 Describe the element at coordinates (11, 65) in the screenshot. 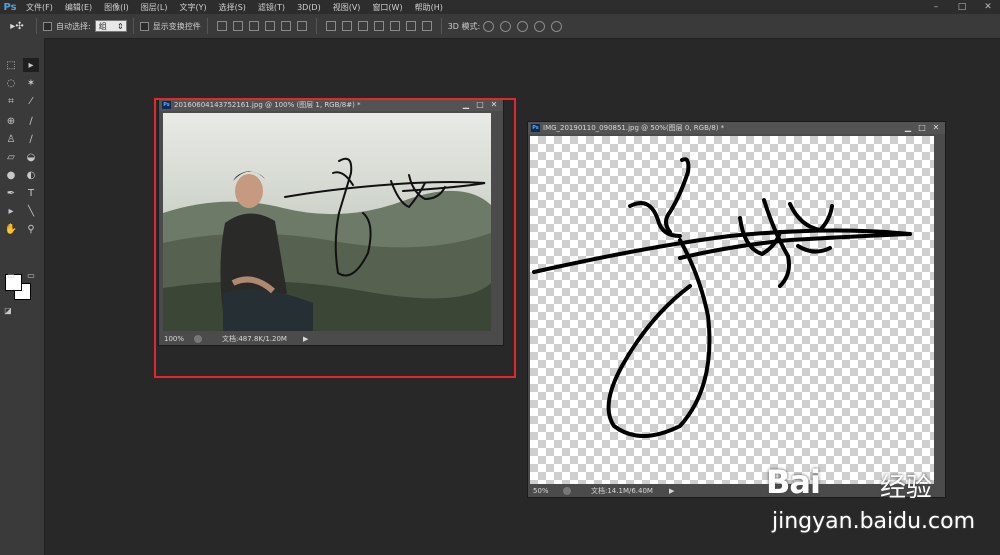

I see `marquee-icon: ⬚` at that location.